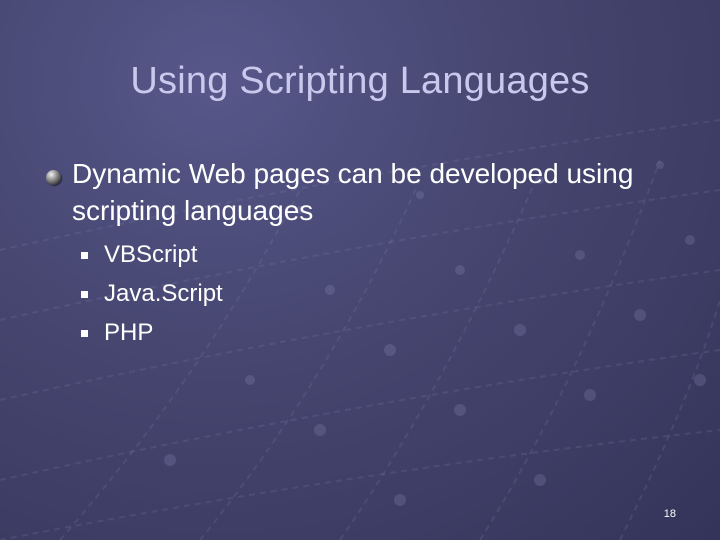 Image resolution: width=720 pixels, height=540 pixels. Describe the element at coordinates (151, 254) in the screenshot. I see `sub-bullet-text: VBScript` at that location.